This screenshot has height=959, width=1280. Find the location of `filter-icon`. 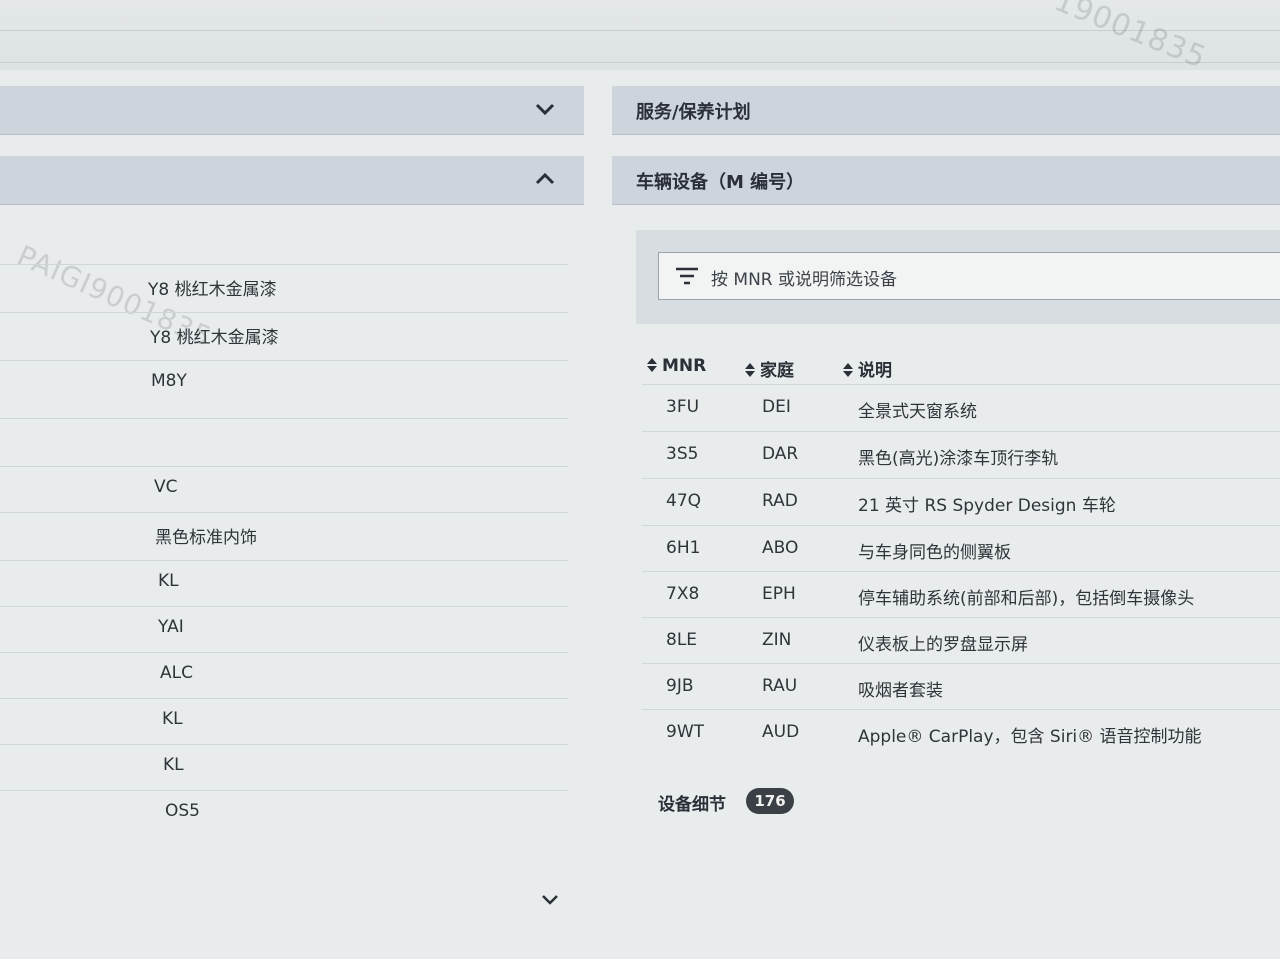

filter-icon is located at coordinates (687, 276).